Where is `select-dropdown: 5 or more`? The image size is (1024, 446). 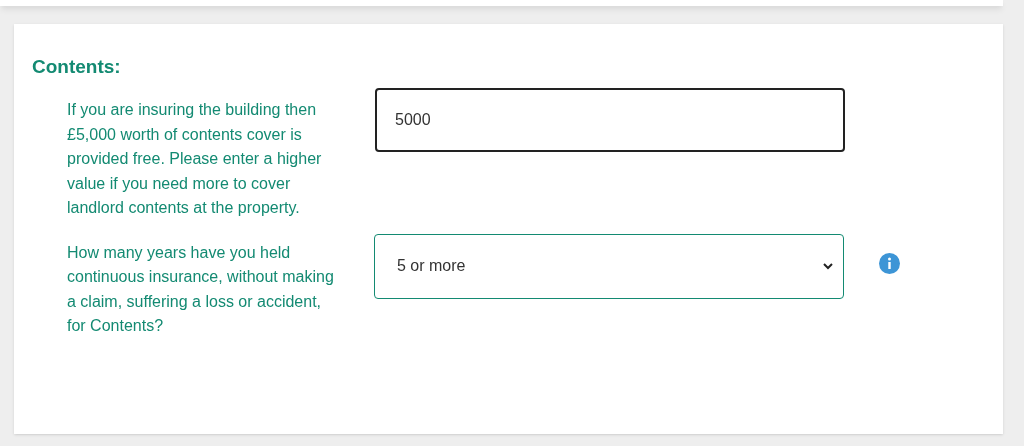 select-dropdown: 5 or more is located at coordinates (609, 266).